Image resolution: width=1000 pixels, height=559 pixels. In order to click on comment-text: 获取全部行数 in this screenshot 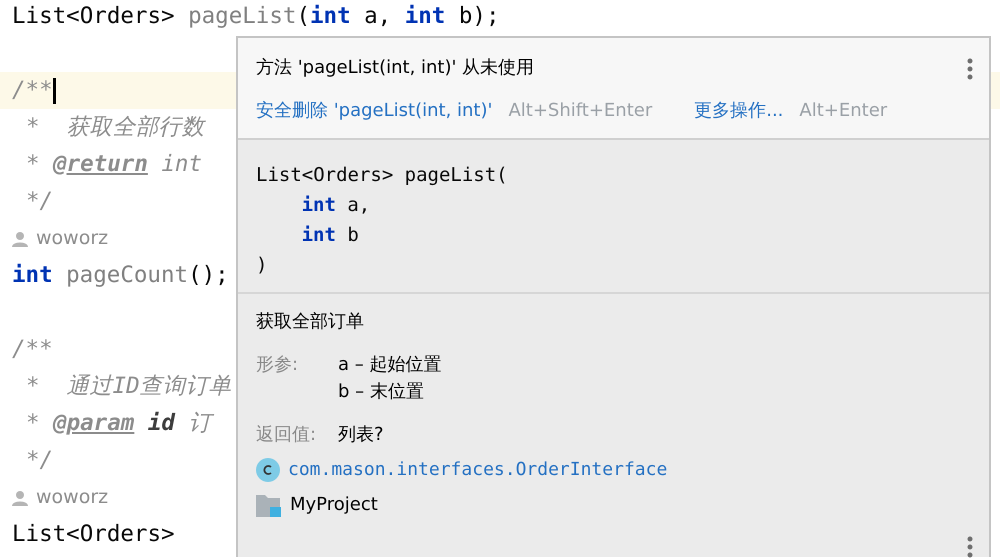, I will do `click(135, 127)`.